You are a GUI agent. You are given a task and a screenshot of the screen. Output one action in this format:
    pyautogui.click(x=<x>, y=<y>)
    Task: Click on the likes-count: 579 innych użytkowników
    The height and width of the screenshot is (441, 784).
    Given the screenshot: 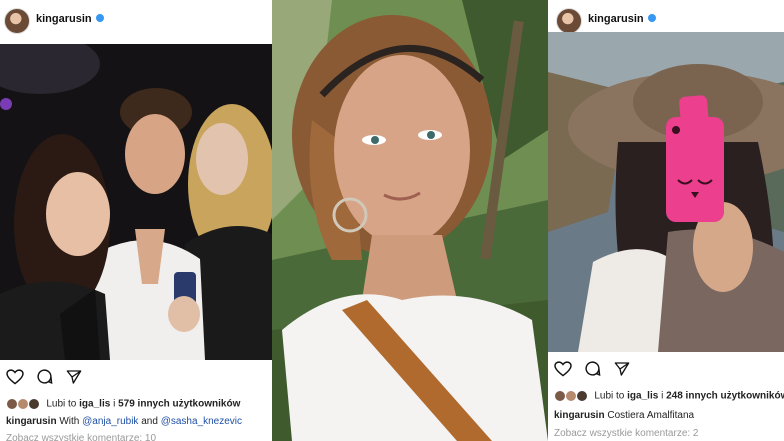 What is the action you would take?
    pyautogui.click(x=179, y=404)
    